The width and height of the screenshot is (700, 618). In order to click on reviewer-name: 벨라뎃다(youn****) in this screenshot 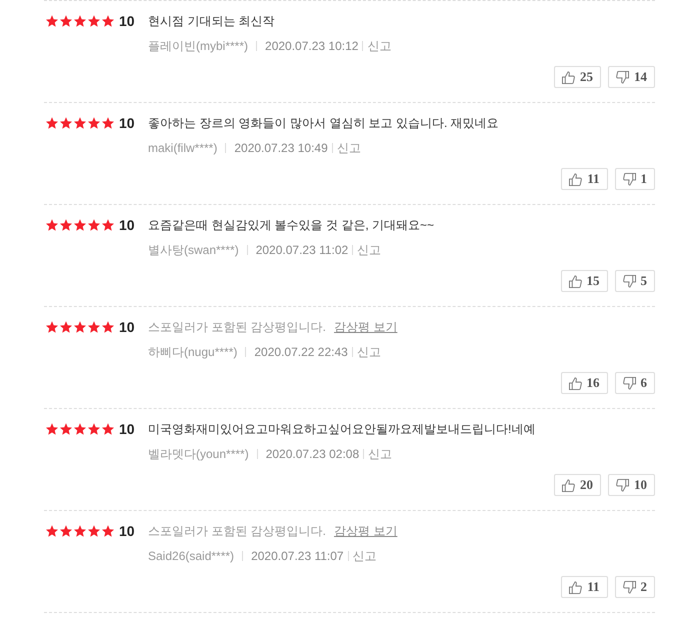, I will do `click(198, 454)`.